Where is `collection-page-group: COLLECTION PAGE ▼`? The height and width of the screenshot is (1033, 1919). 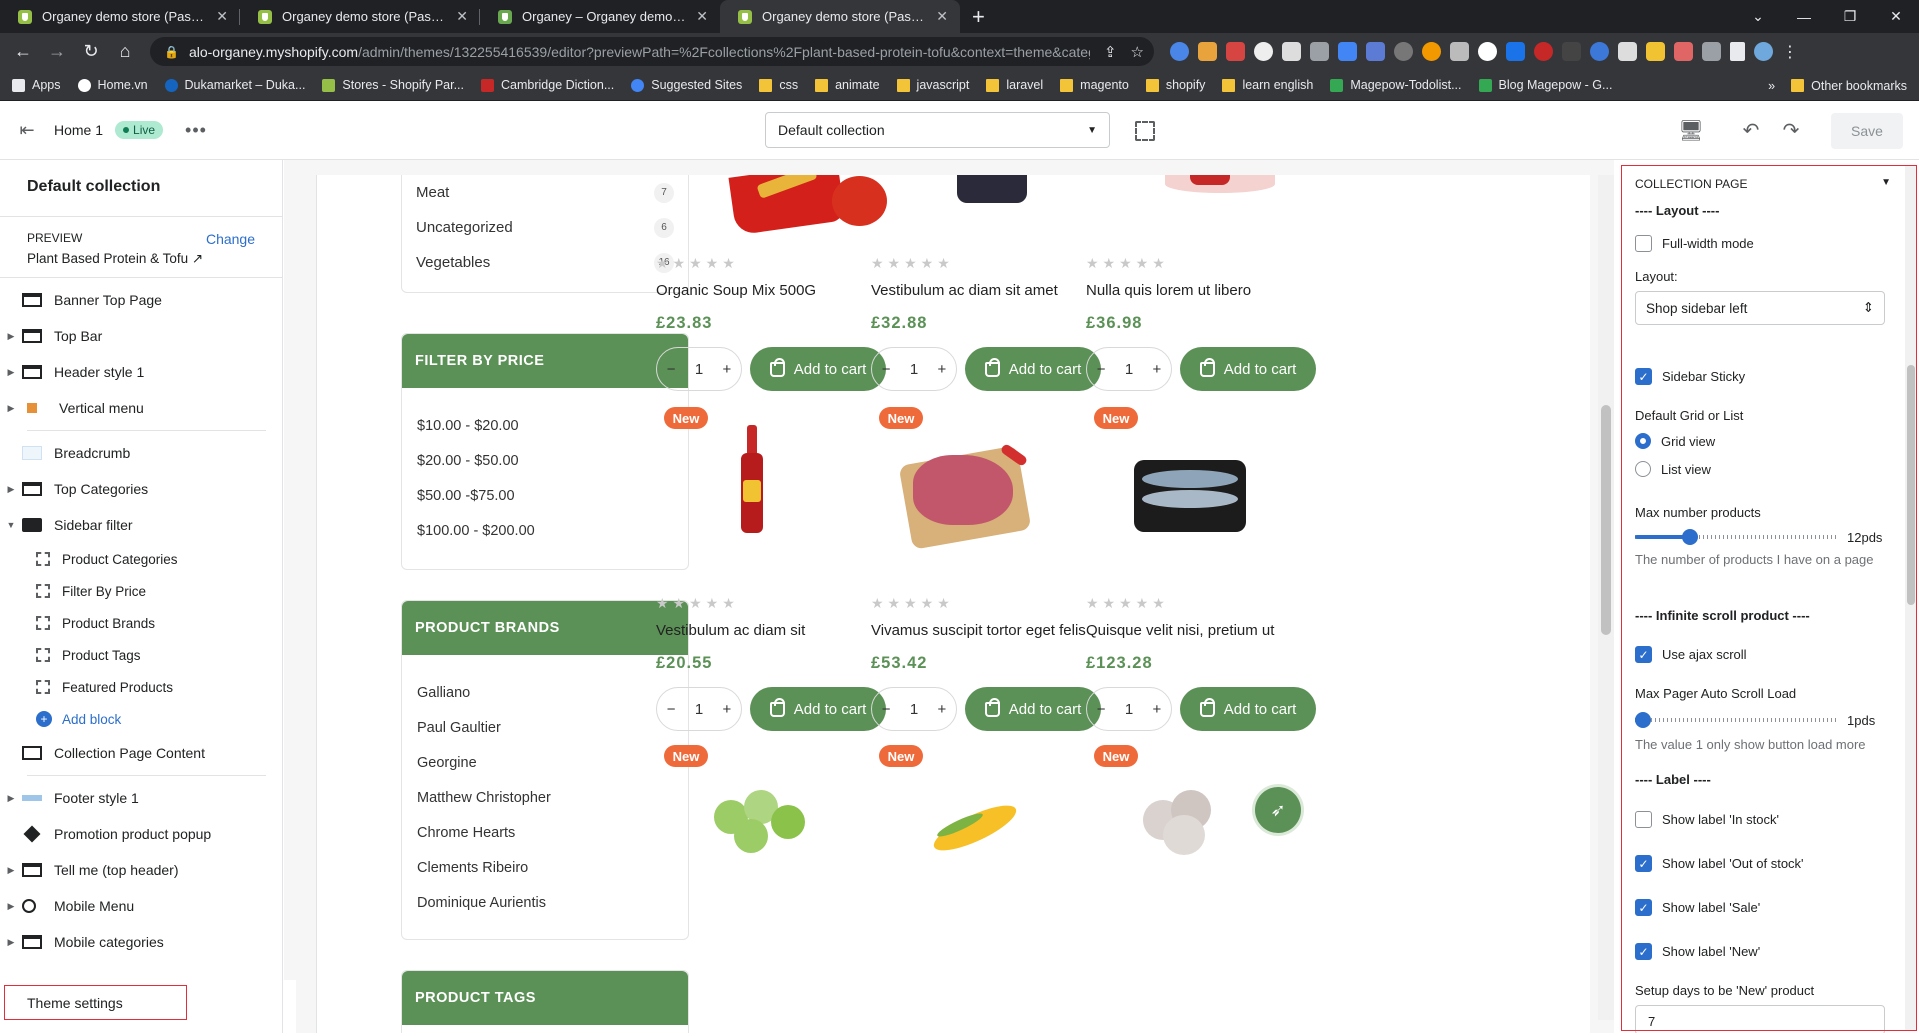 collection-page-group: COLLECTION PAGE ▼ is located at coordinates (1763, 184).